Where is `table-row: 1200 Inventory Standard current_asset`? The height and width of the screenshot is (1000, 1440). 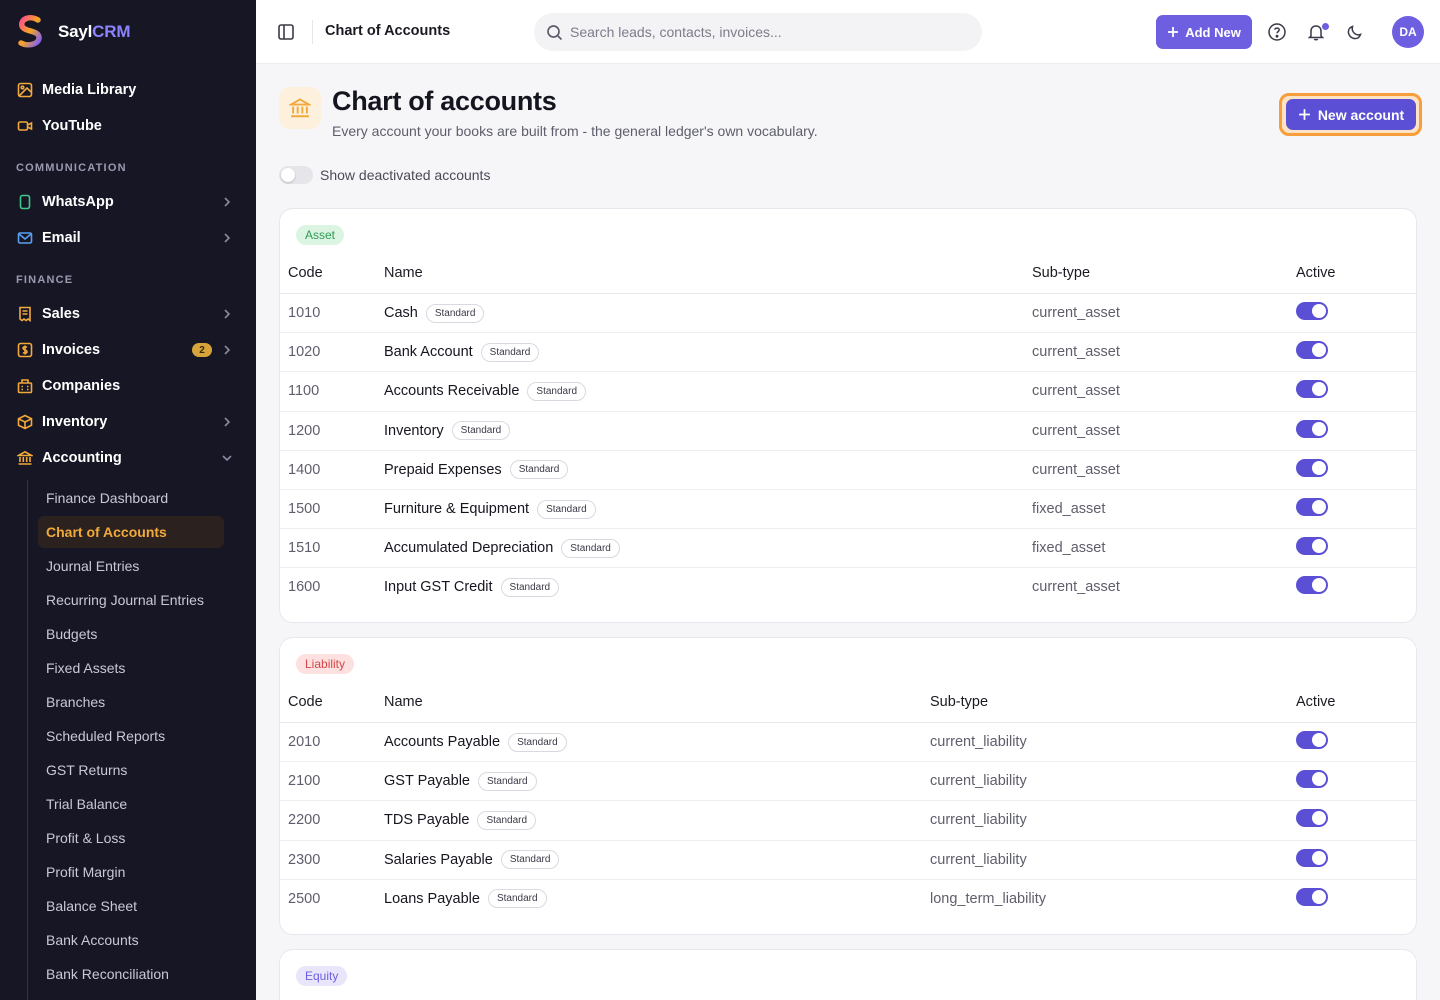
table-row: 1200 Inventory Standard current_asset is located at coordinates (848, 431).